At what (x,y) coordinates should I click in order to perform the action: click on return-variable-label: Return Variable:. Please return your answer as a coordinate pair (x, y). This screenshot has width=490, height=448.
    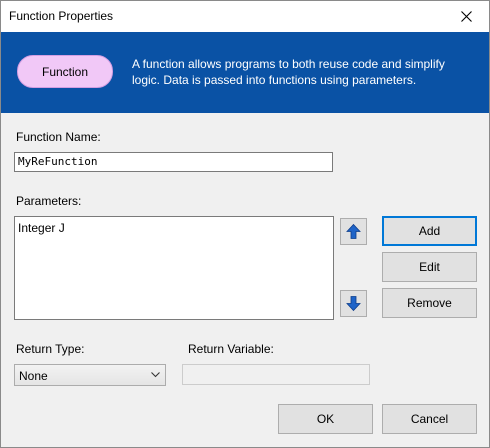
    Looking at the image, I should click on (231, 349).